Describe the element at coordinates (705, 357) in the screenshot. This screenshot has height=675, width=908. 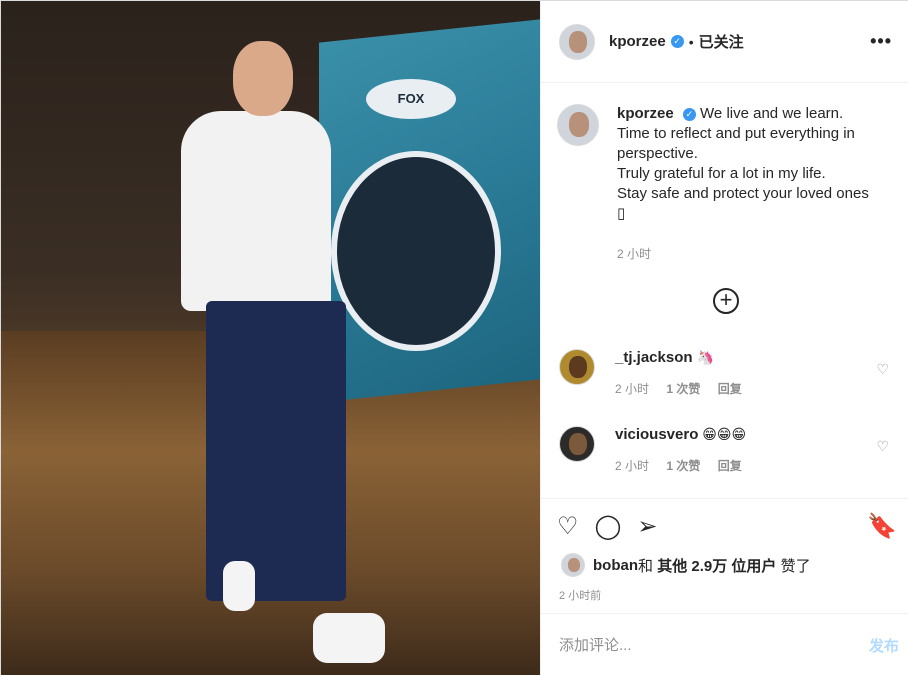
I see `comment-text: 🦄` at that location.